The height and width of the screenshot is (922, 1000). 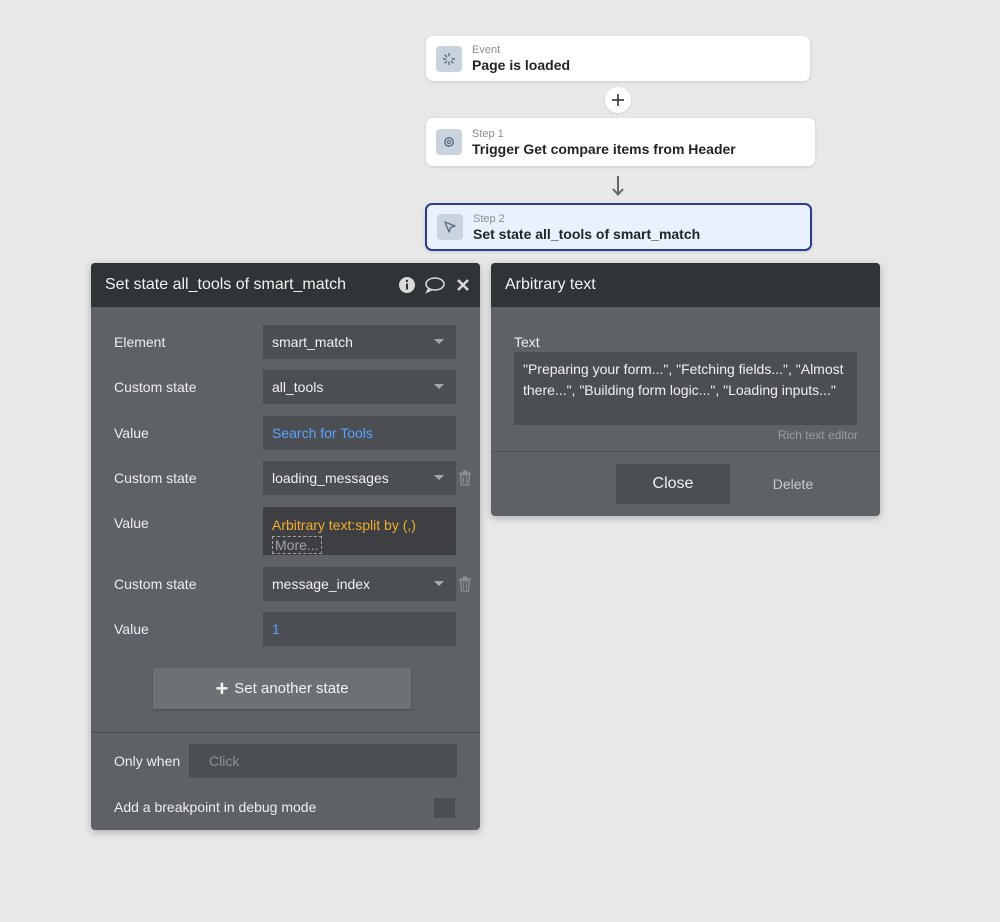 What do you see at coordinates (359, 629) in the screenshot?
I see `value-field: 1` at bounding box center [359, 629].